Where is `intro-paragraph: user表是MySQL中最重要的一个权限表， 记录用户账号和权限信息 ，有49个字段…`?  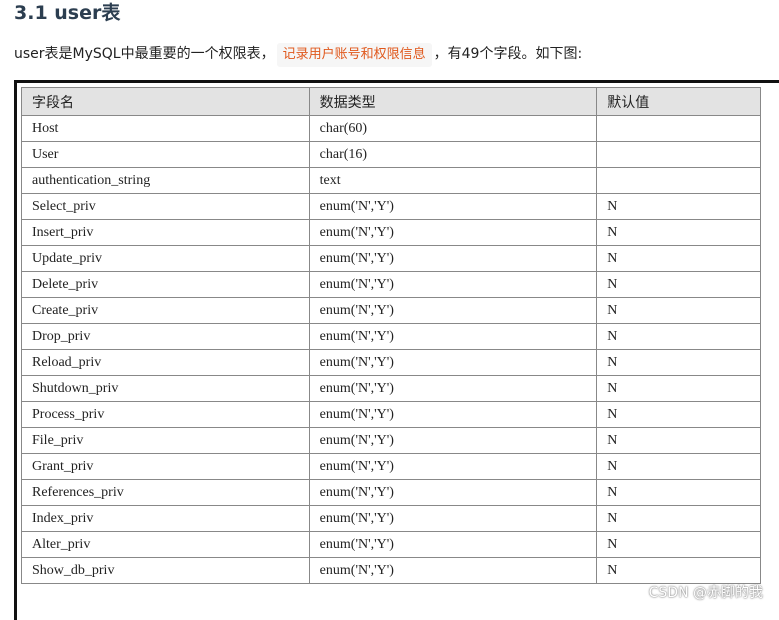
intro-paragraph: user表是MySQL中最重要的一个权限表， 记录用户账号和权限信息 ，有49个字段… is located at coordinates (298, 54).